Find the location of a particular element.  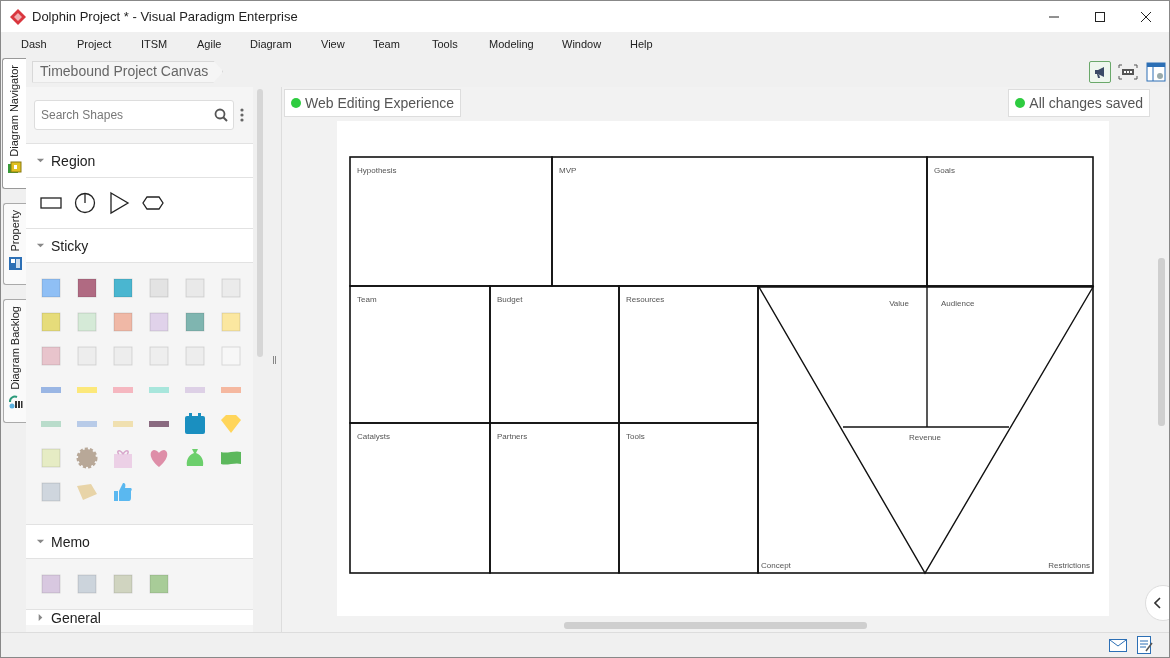

side-tab: Property is located at coordinates (14, 244).